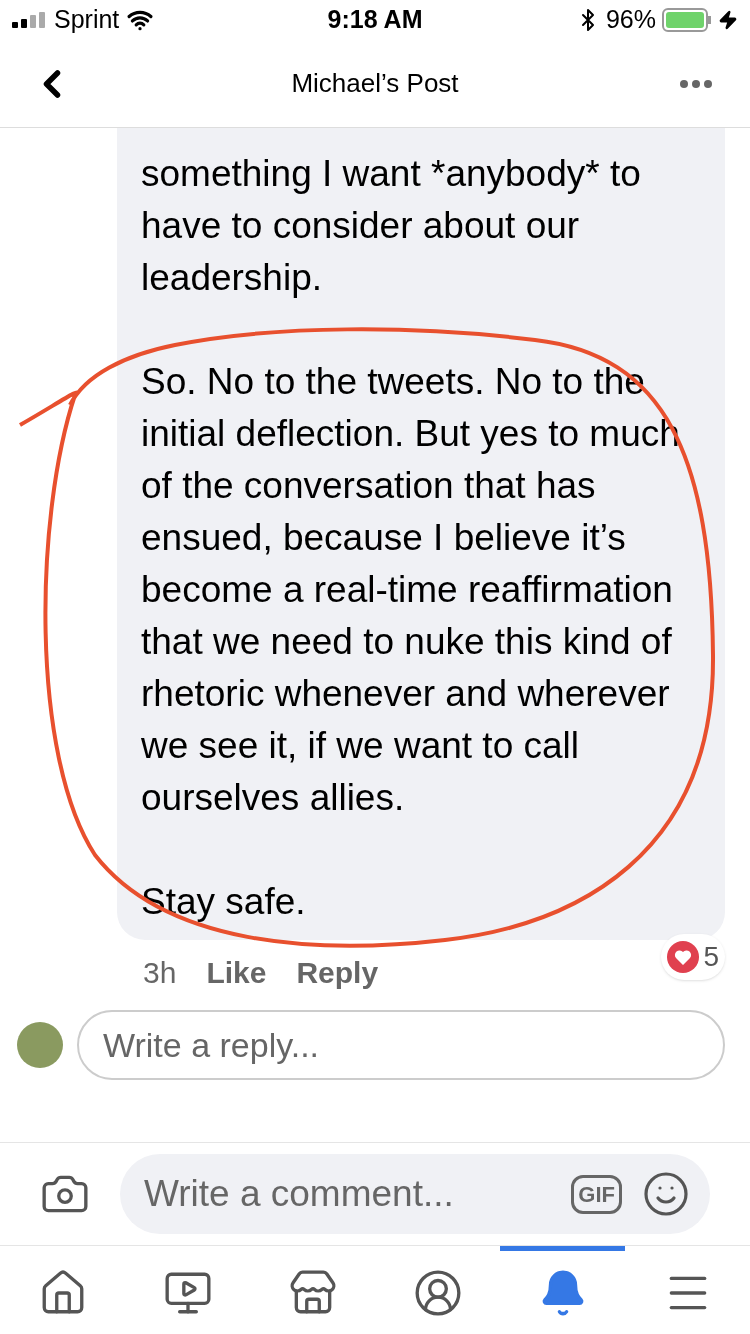 Image resolution: width=750 pixels, height=1334 pixels. I want to click on reply-link: Reply, so click(337, 972).